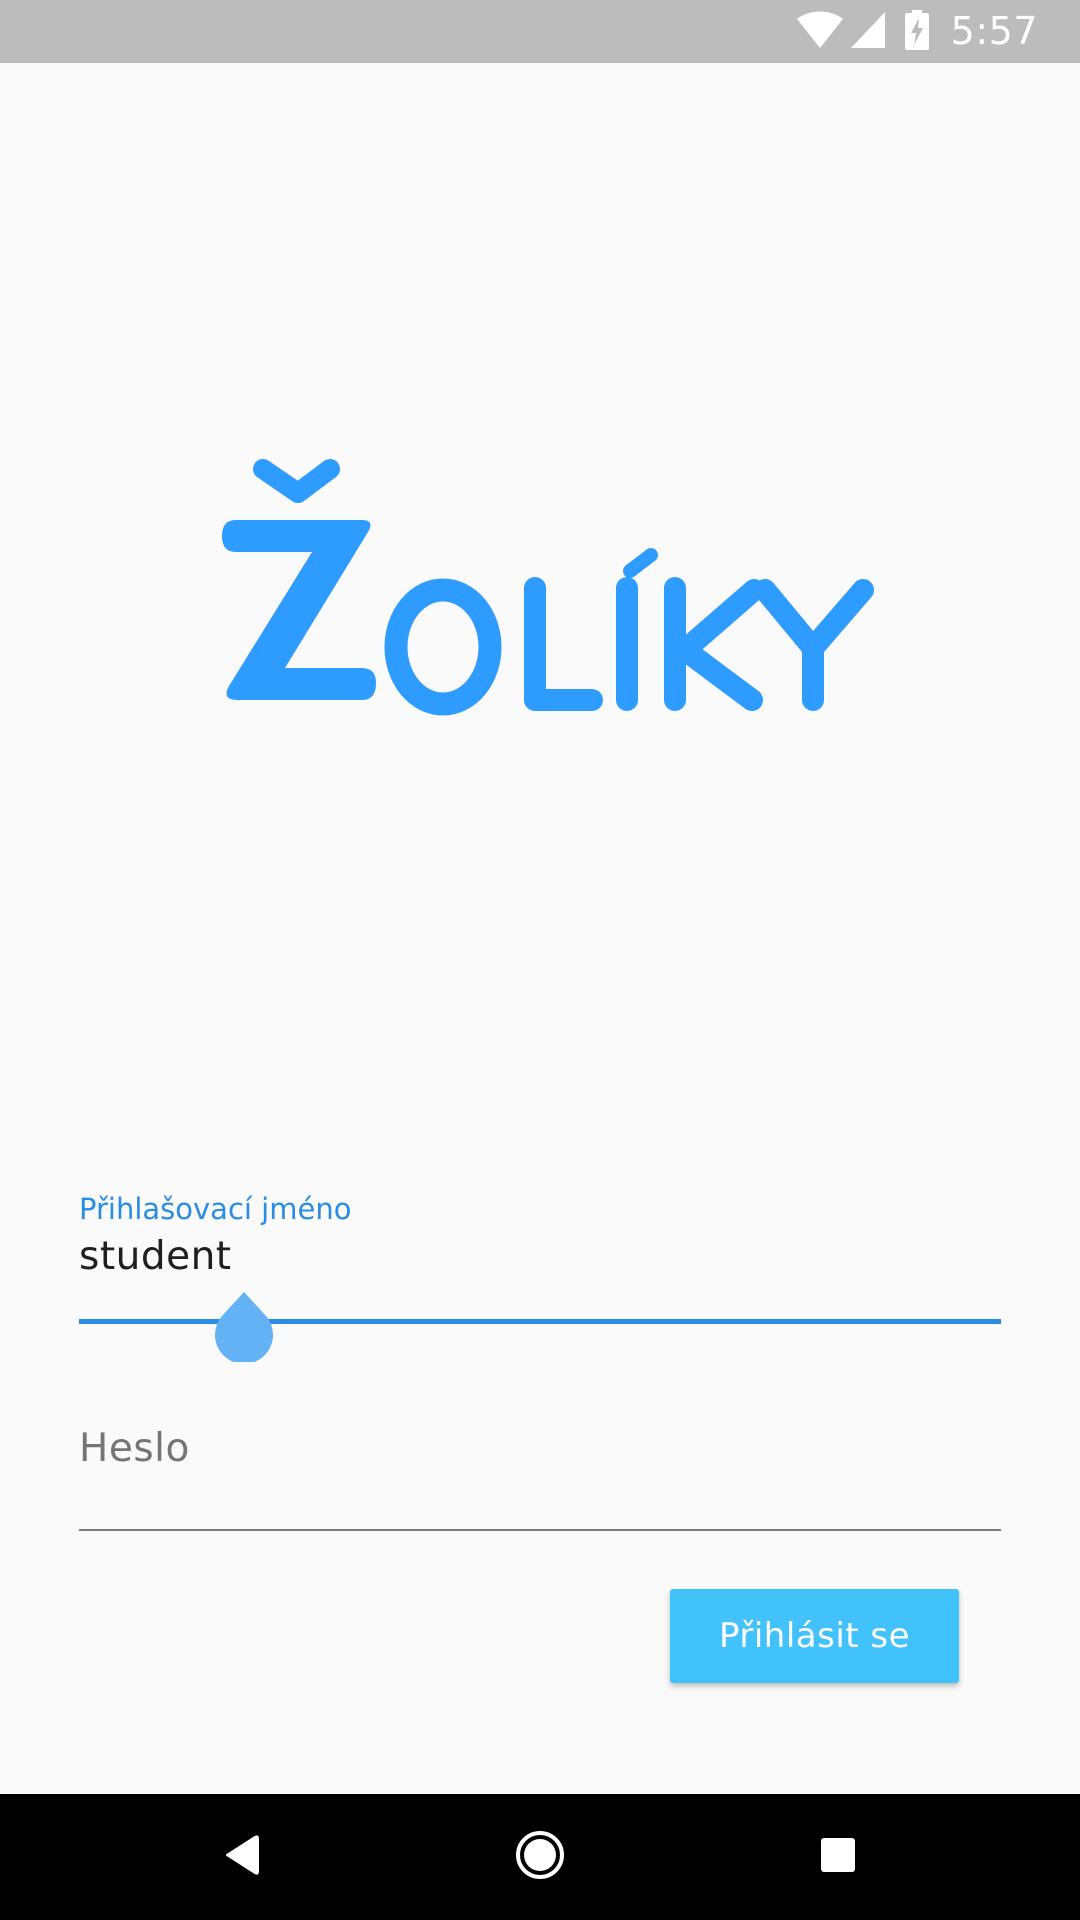  What do you see at coordinates (215, 1209) in the screenshot?
I see `username-label: Přihlašovací jméno` at bounding box center [215, 1209].